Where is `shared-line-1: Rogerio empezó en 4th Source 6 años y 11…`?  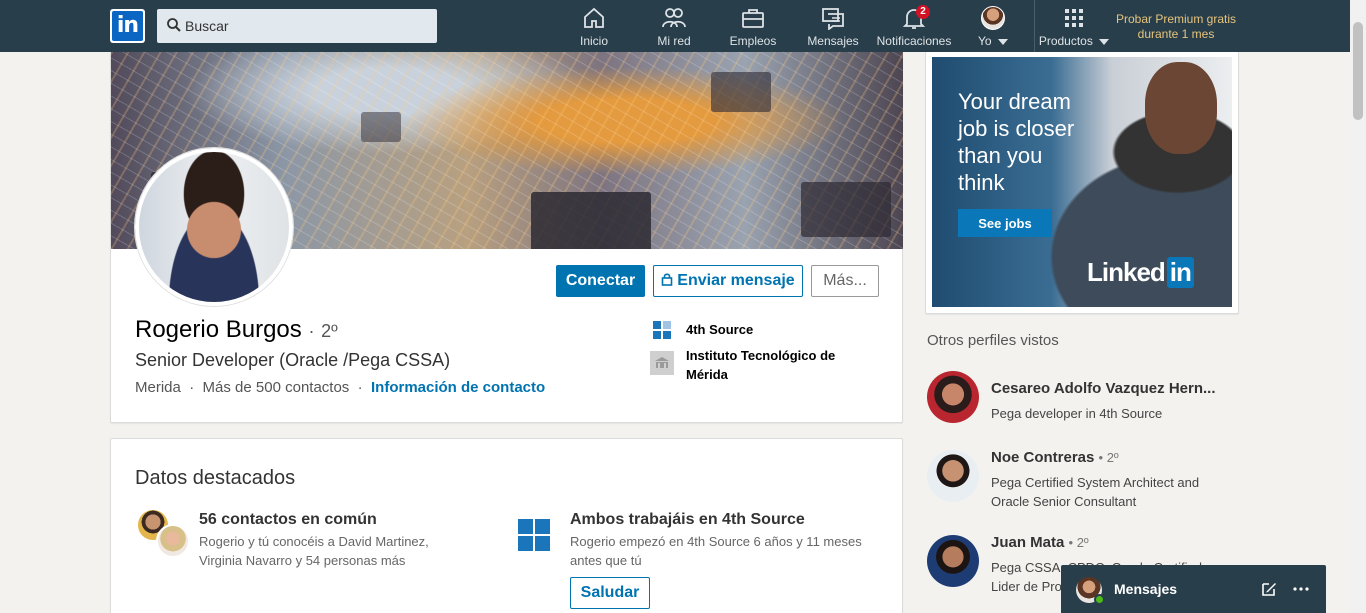
shared-line-1: Rogerio empezó en 4th Source 6 años y 11… is located at coordinates (716, 541).